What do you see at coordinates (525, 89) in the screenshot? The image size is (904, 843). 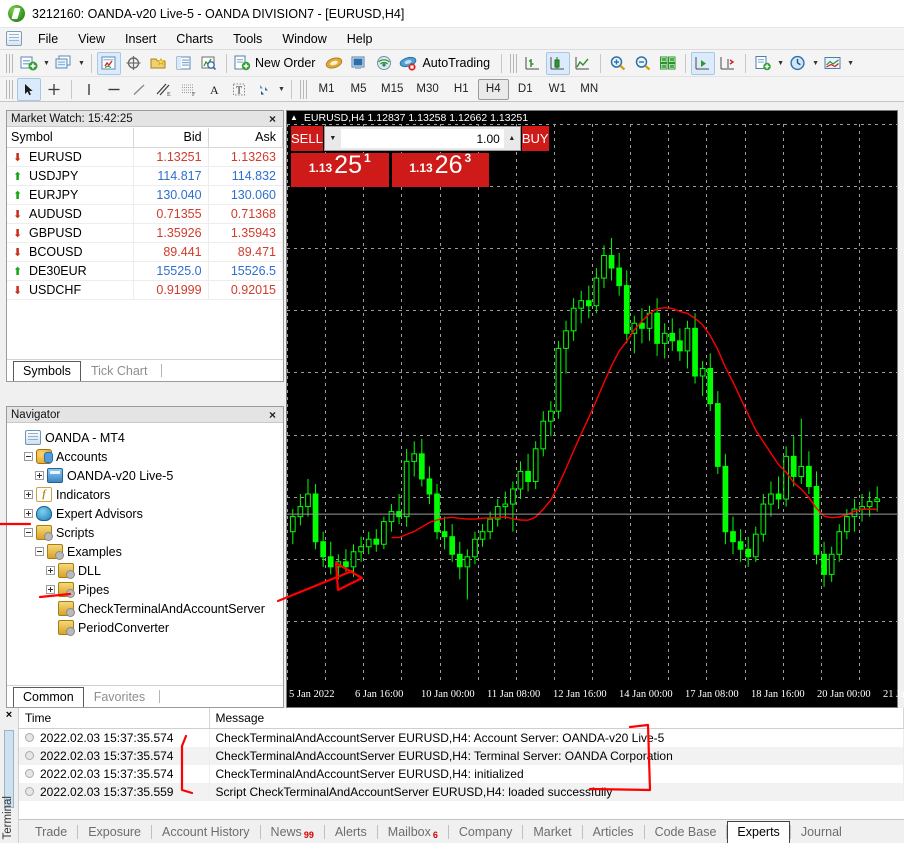 I see `timeframe-d1: D1` at bounding box center [525, 89].